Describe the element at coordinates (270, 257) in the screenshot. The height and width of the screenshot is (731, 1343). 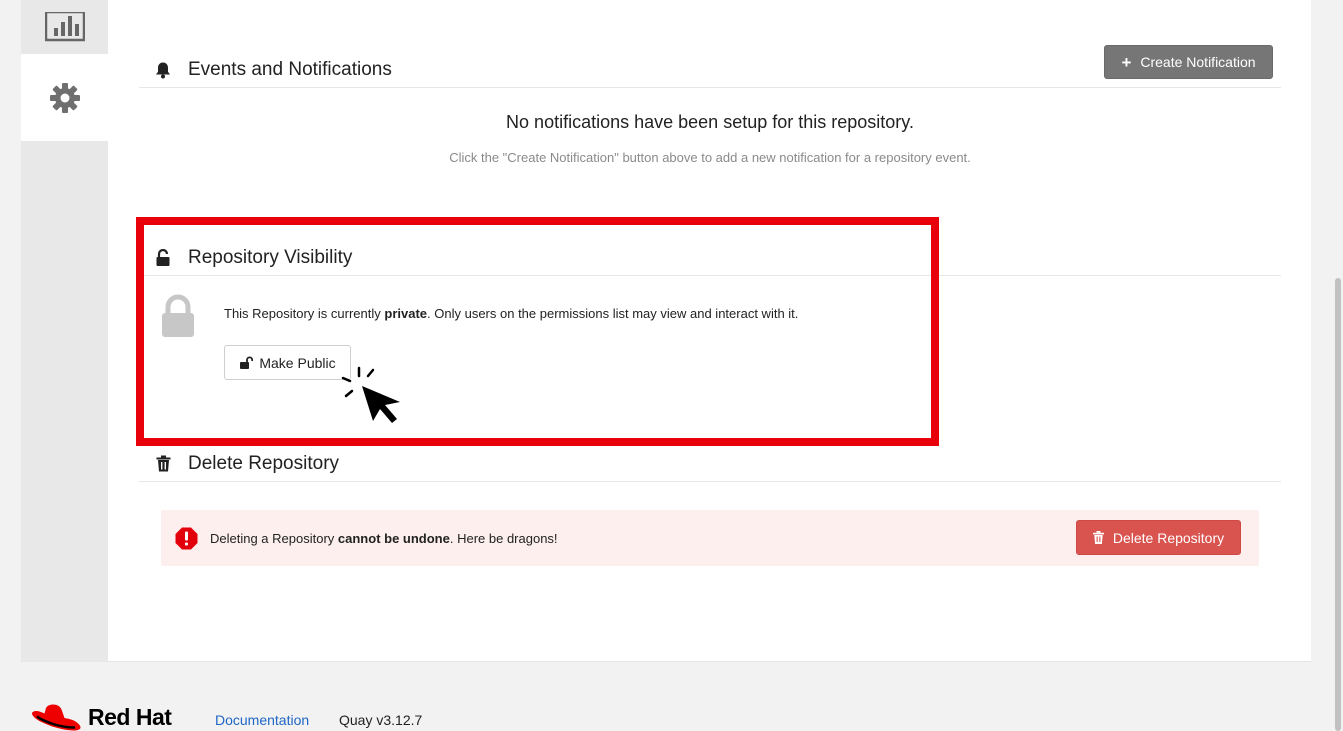
I see `visibility-title: Repository Visibility` at that location.